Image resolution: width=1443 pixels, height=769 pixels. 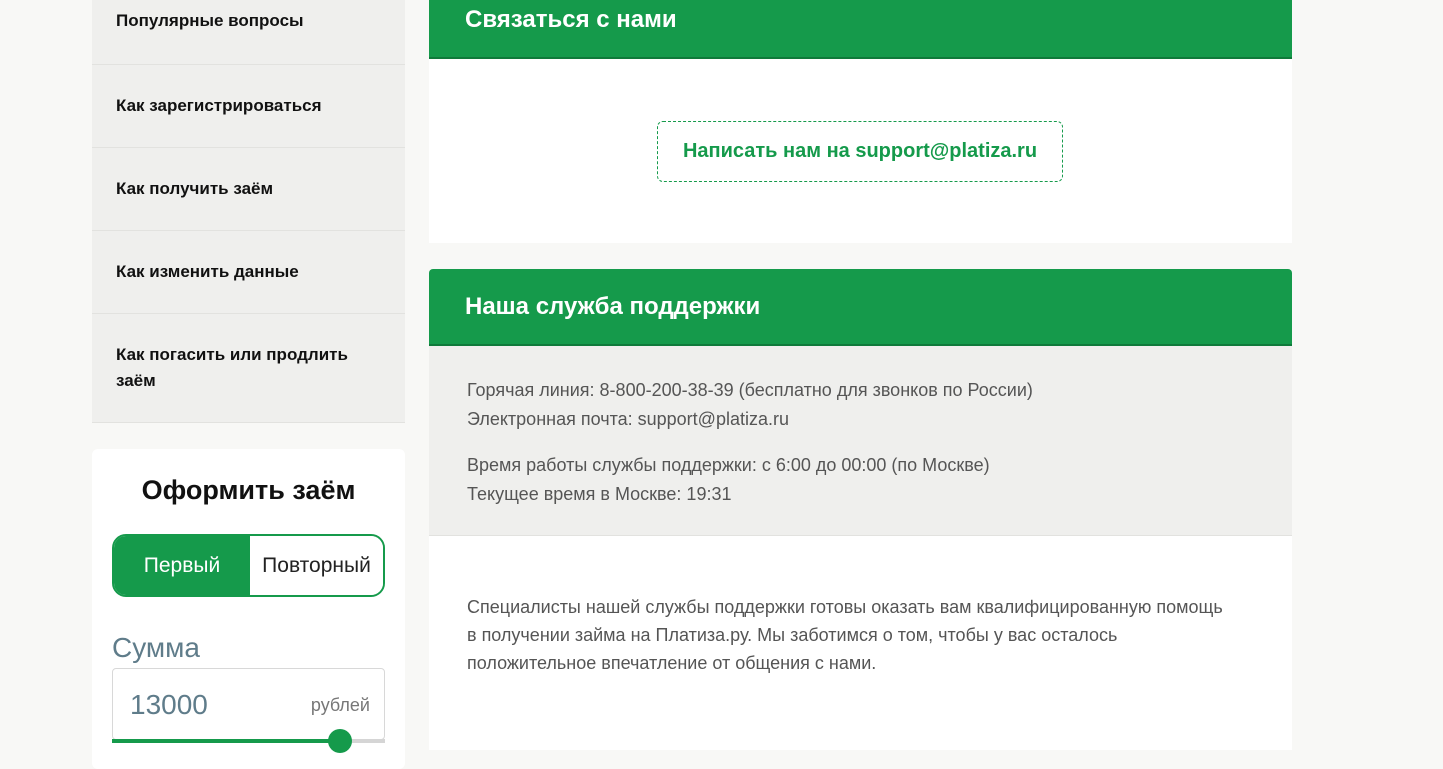 What do you see at coordinates (340, 705) in the screenshot?
I see `amount-unit: рублей` at bounding box center [340, 705].